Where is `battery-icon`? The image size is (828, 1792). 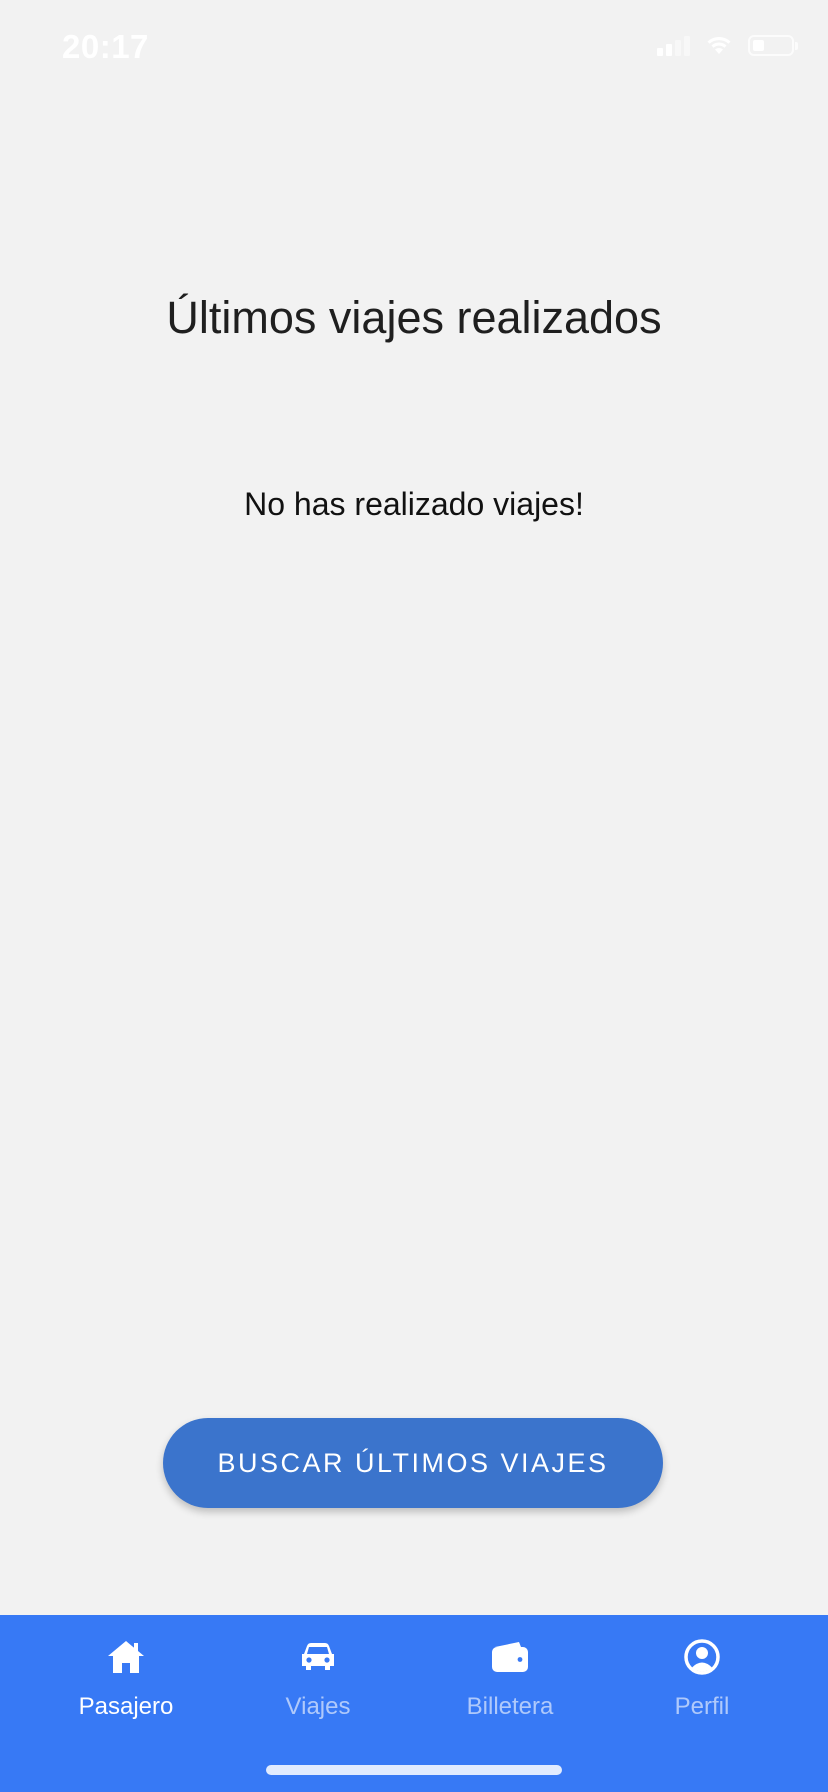
battery-icon is located at coordinates (773, 45).